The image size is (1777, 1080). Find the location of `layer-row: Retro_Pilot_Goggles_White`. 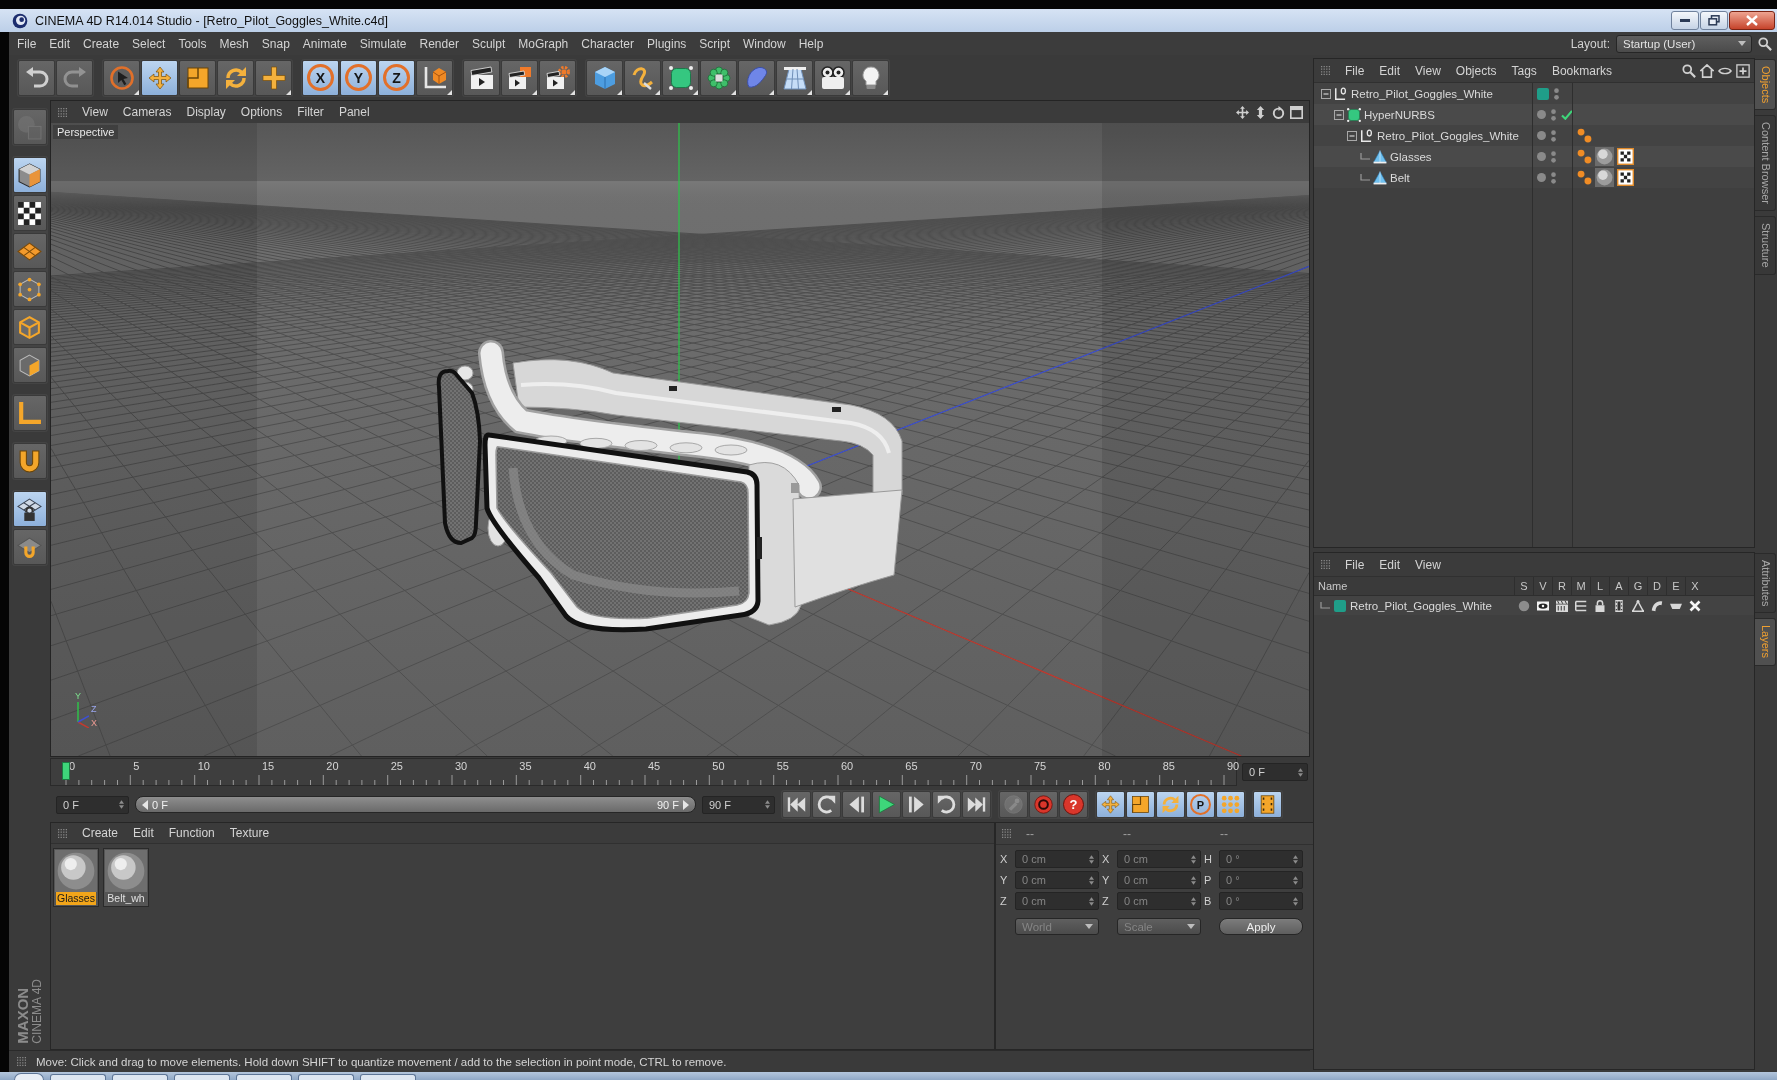

layer-row: Retro_Pilot_Goggles_White is located at coordinates (1534, 605).